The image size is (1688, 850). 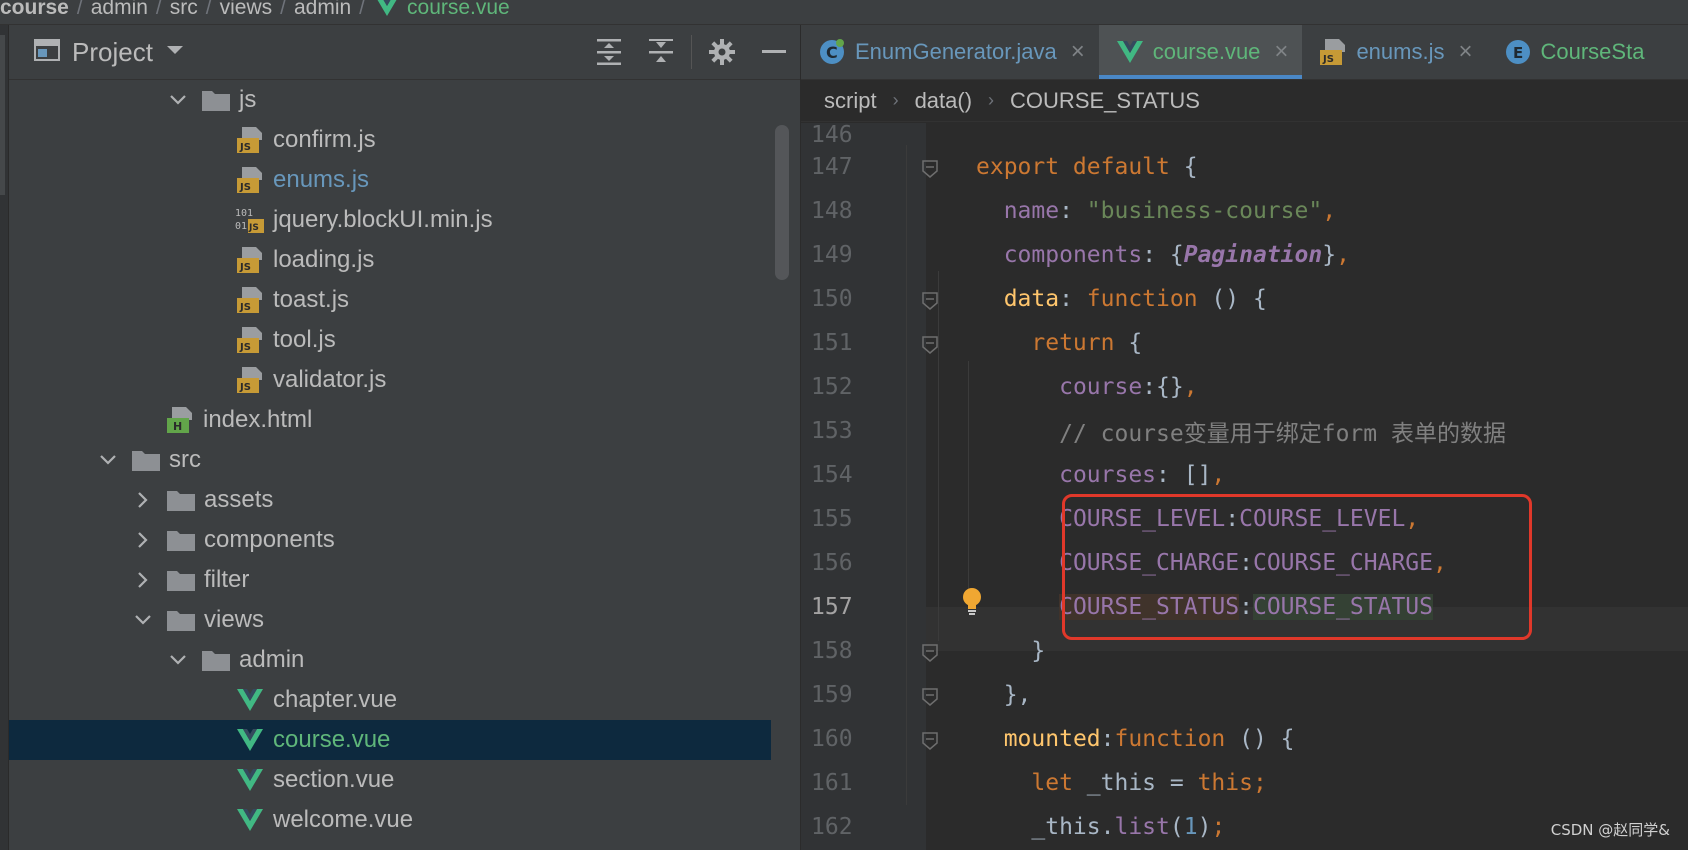 What do you see at coordinates (181, 580) in the screenshot?
I see `folder-icon` at bounding box center [181, 580].